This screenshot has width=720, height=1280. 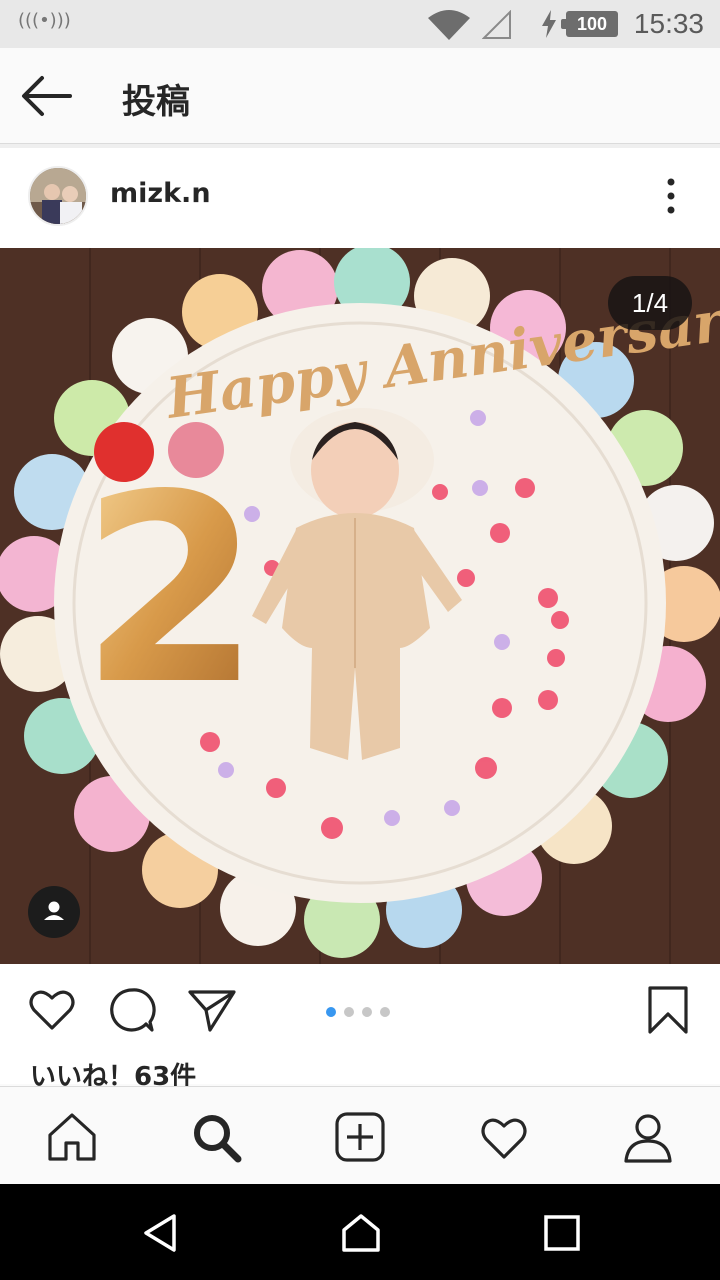 I want to click on tagged-users-button, so click(x=54, y=912).